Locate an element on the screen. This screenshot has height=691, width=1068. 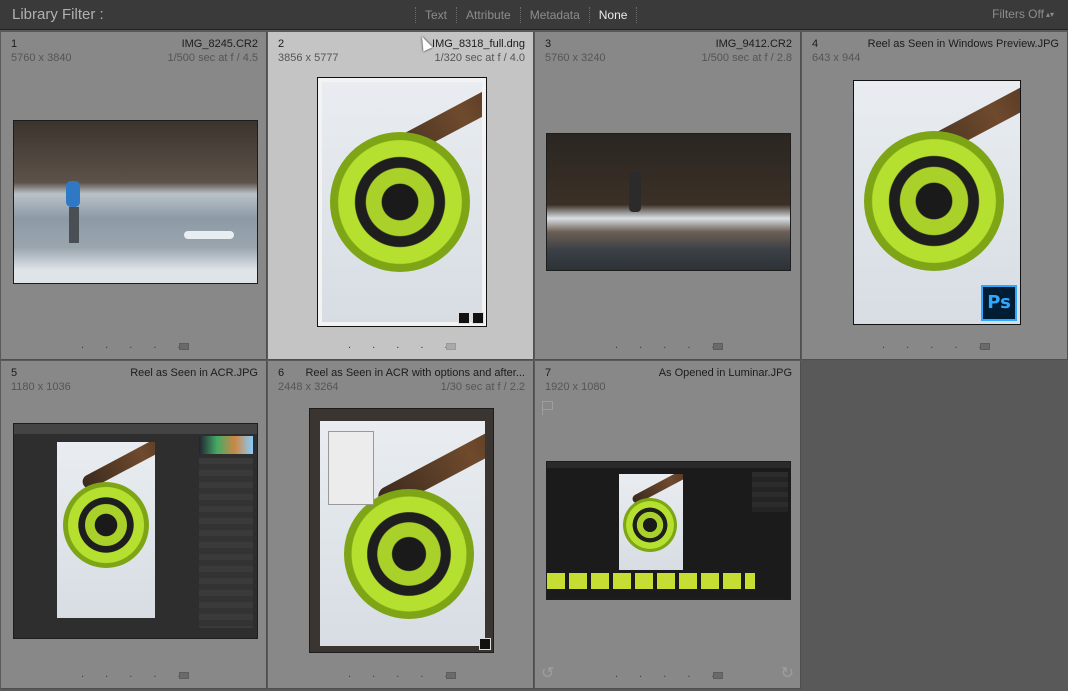
cell-dimensions: 1180 x 1036 is located at coordinates (41, 387).